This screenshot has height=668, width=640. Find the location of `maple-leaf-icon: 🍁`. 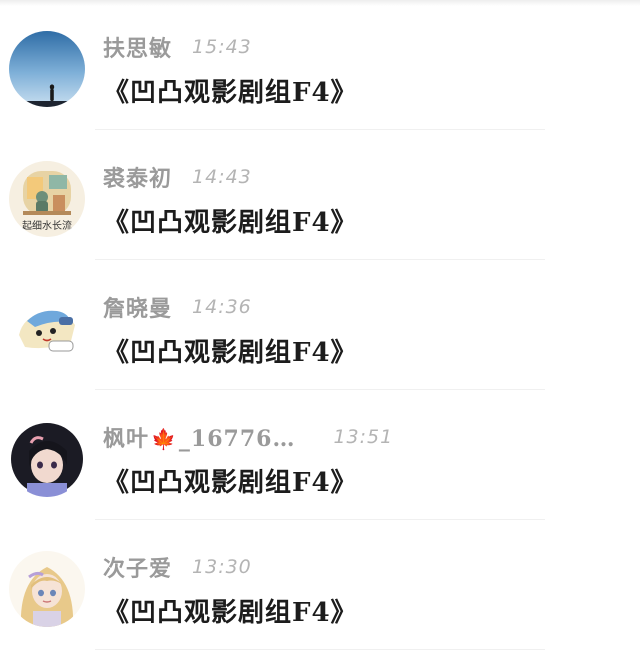

maple-leaf-icon: 🍁 is located at coordinates (164, 439).